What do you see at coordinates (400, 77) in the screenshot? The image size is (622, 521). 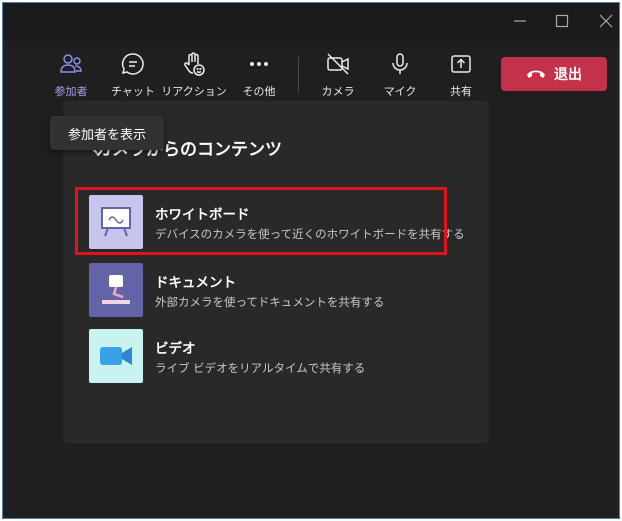 I see `mic-button: マイク` at bounding box center [400, 77].